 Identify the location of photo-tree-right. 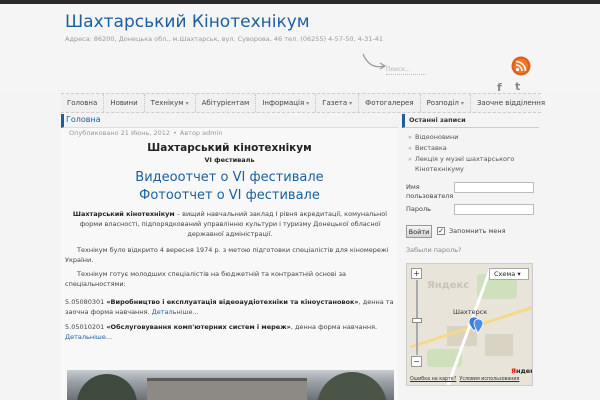
(352, 386).